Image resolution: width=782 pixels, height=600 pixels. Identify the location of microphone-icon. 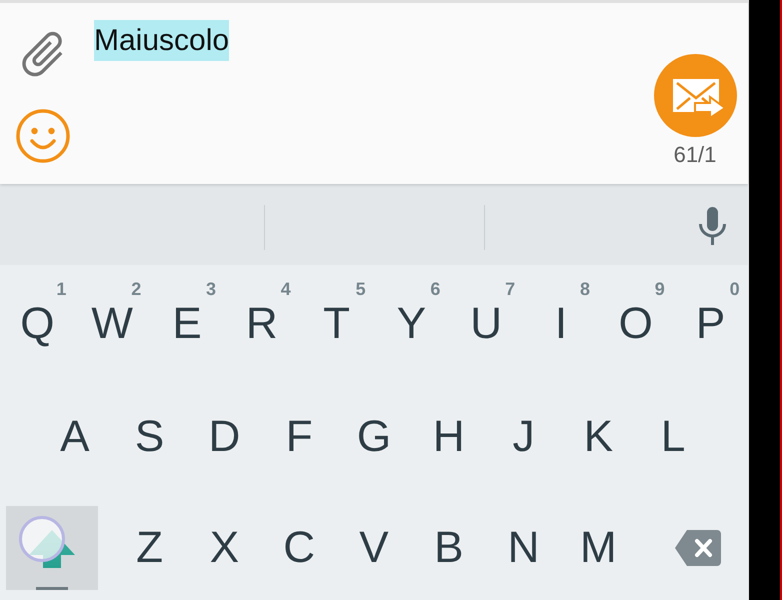
(712, 226).